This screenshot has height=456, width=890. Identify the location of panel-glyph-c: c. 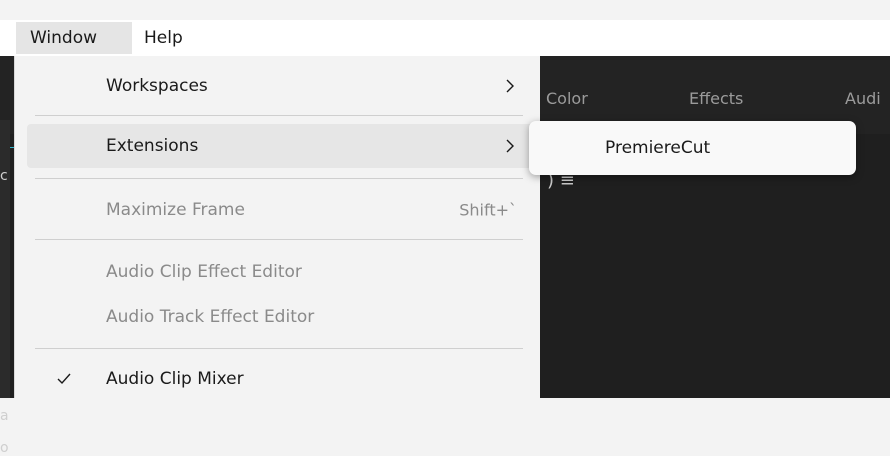
(4, 176).